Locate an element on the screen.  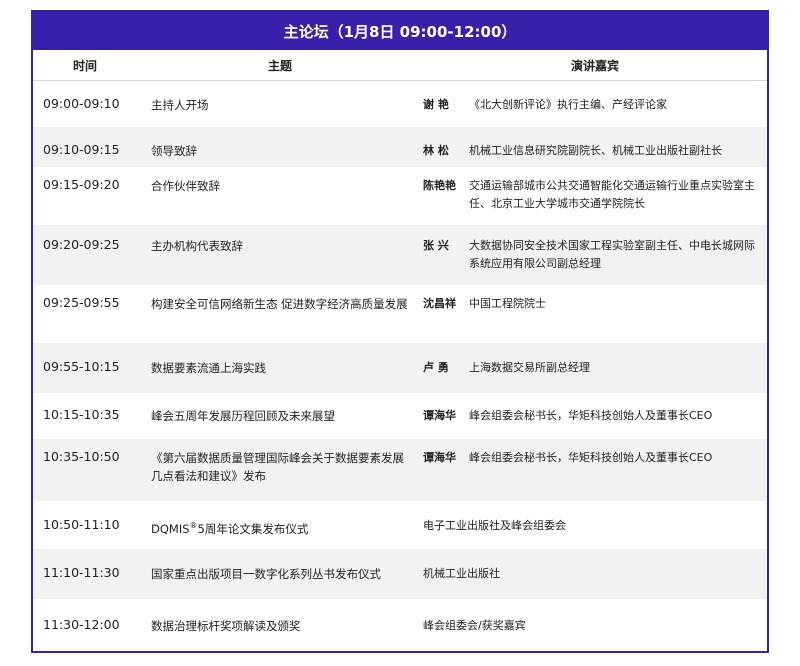
topic-rest: 5周年论文集发布仪式 is located at coordinates (253, 528).